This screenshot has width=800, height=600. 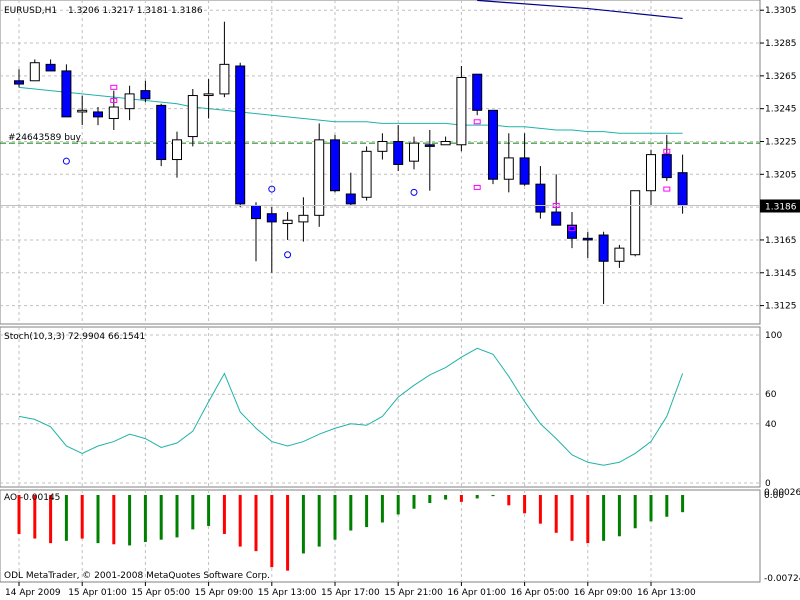 What do you see at coordinates (413, 593) in the screenshot?
I see `time-tick-label: 15 Apr 21:00` at bounding box center [413, 593].